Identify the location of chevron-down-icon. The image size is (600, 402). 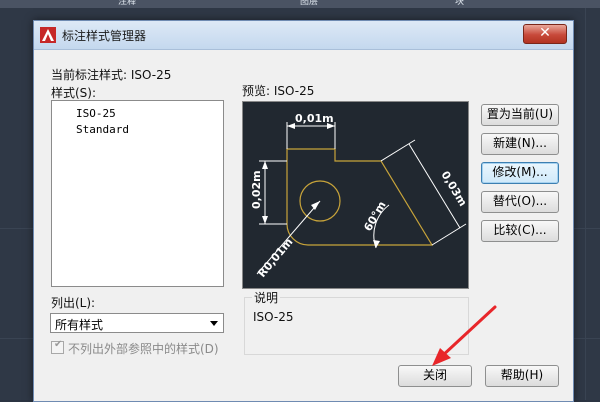
(214, 323).